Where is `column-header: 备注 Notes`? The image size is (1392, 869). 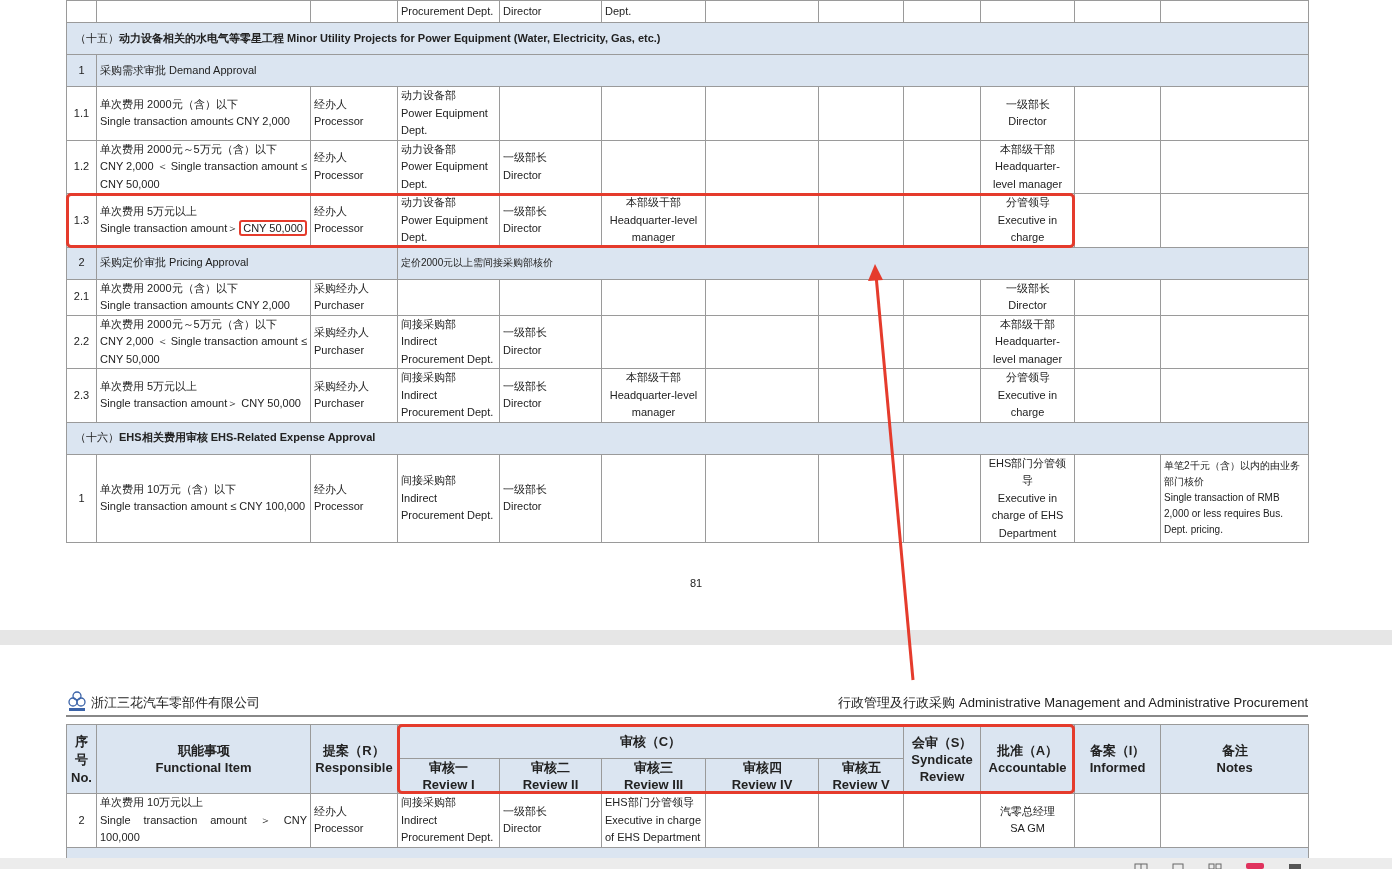 column-header: 备注 Notes is located at coordinates (1234, 759).